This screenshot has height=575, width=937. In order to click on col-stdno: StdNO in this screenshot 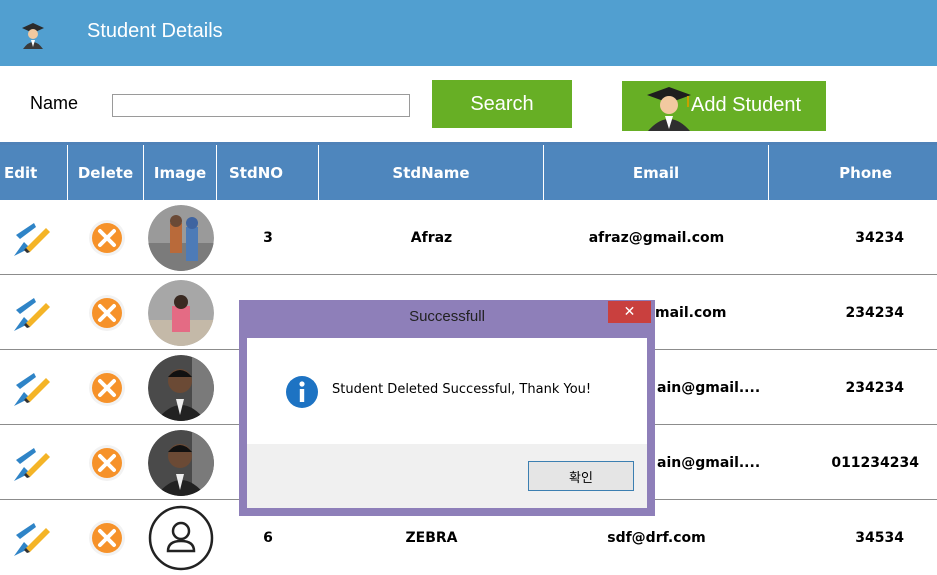, I will do `click(268, 172)`.